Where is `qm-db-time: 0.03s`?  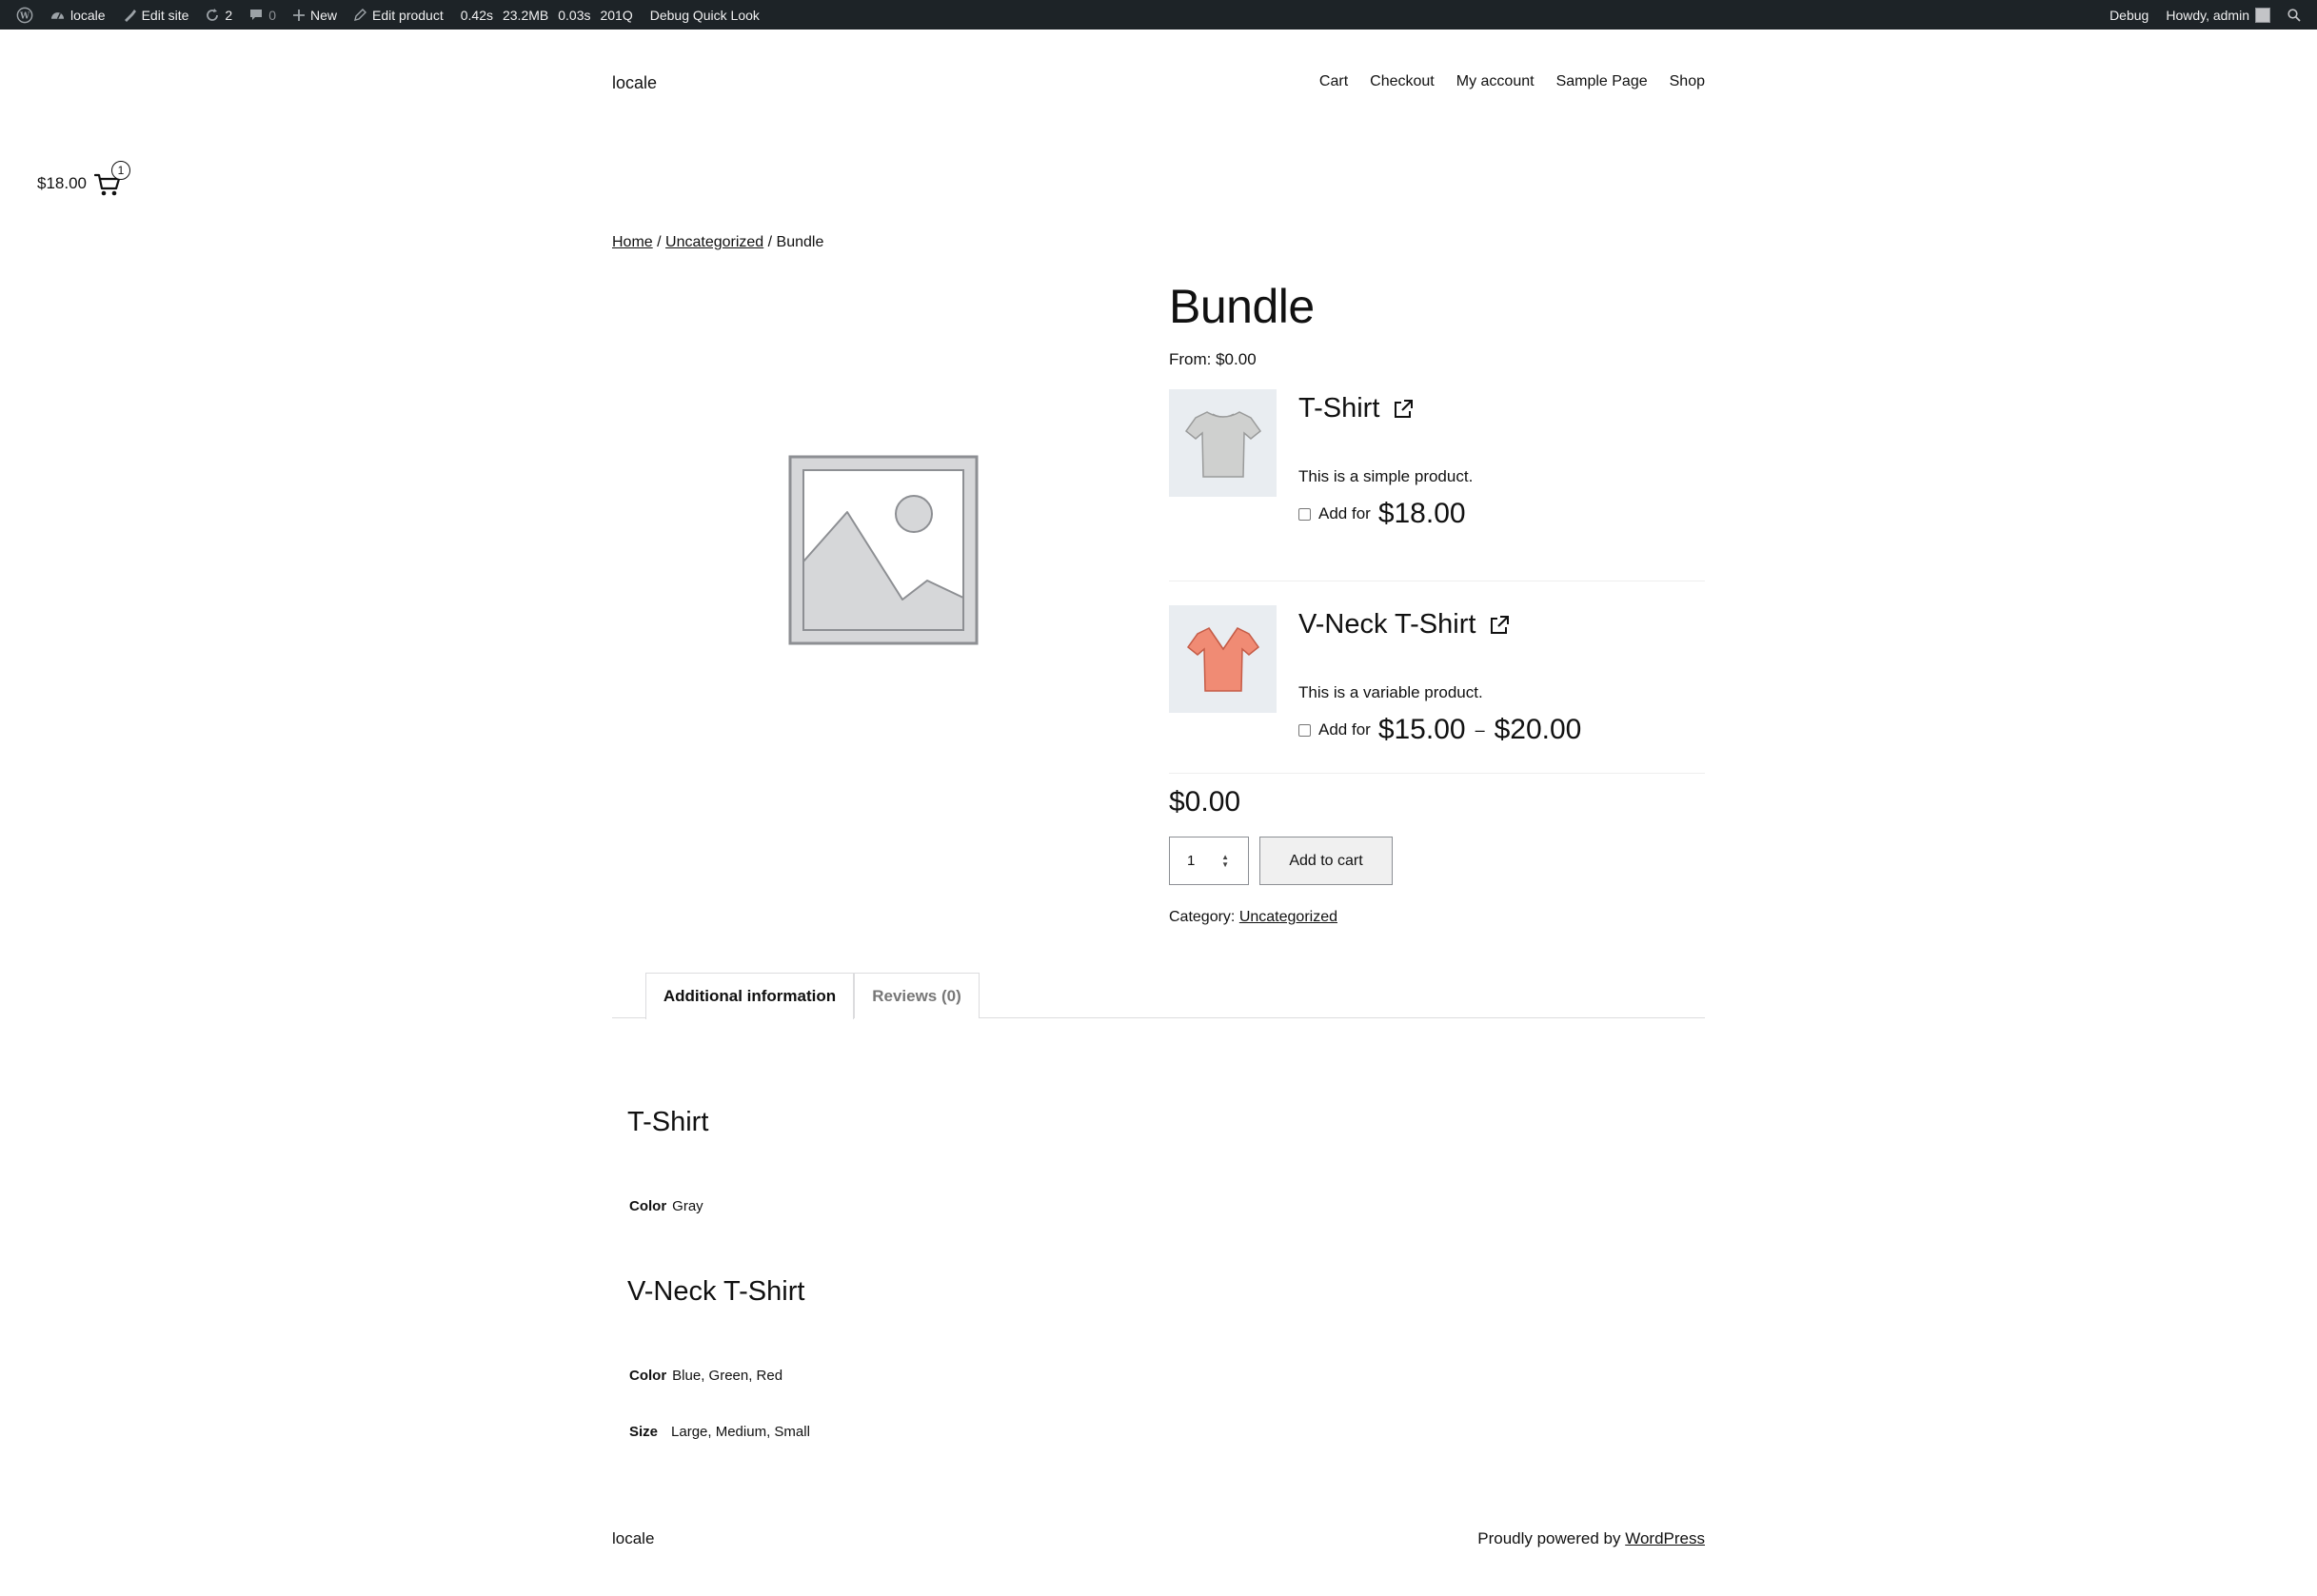
qm-db-time: 0.03s is located at coordinates (574, 15).